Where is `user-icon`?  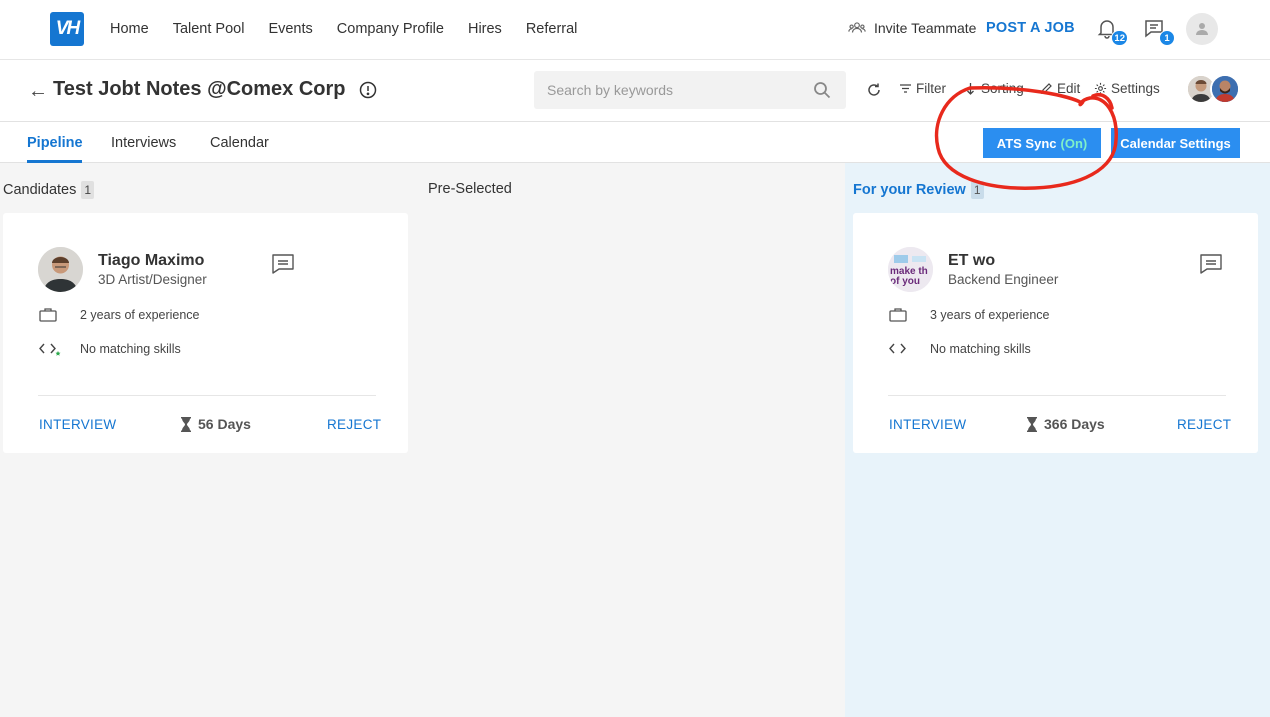 user-icon is located at coordinates (1202, 29).